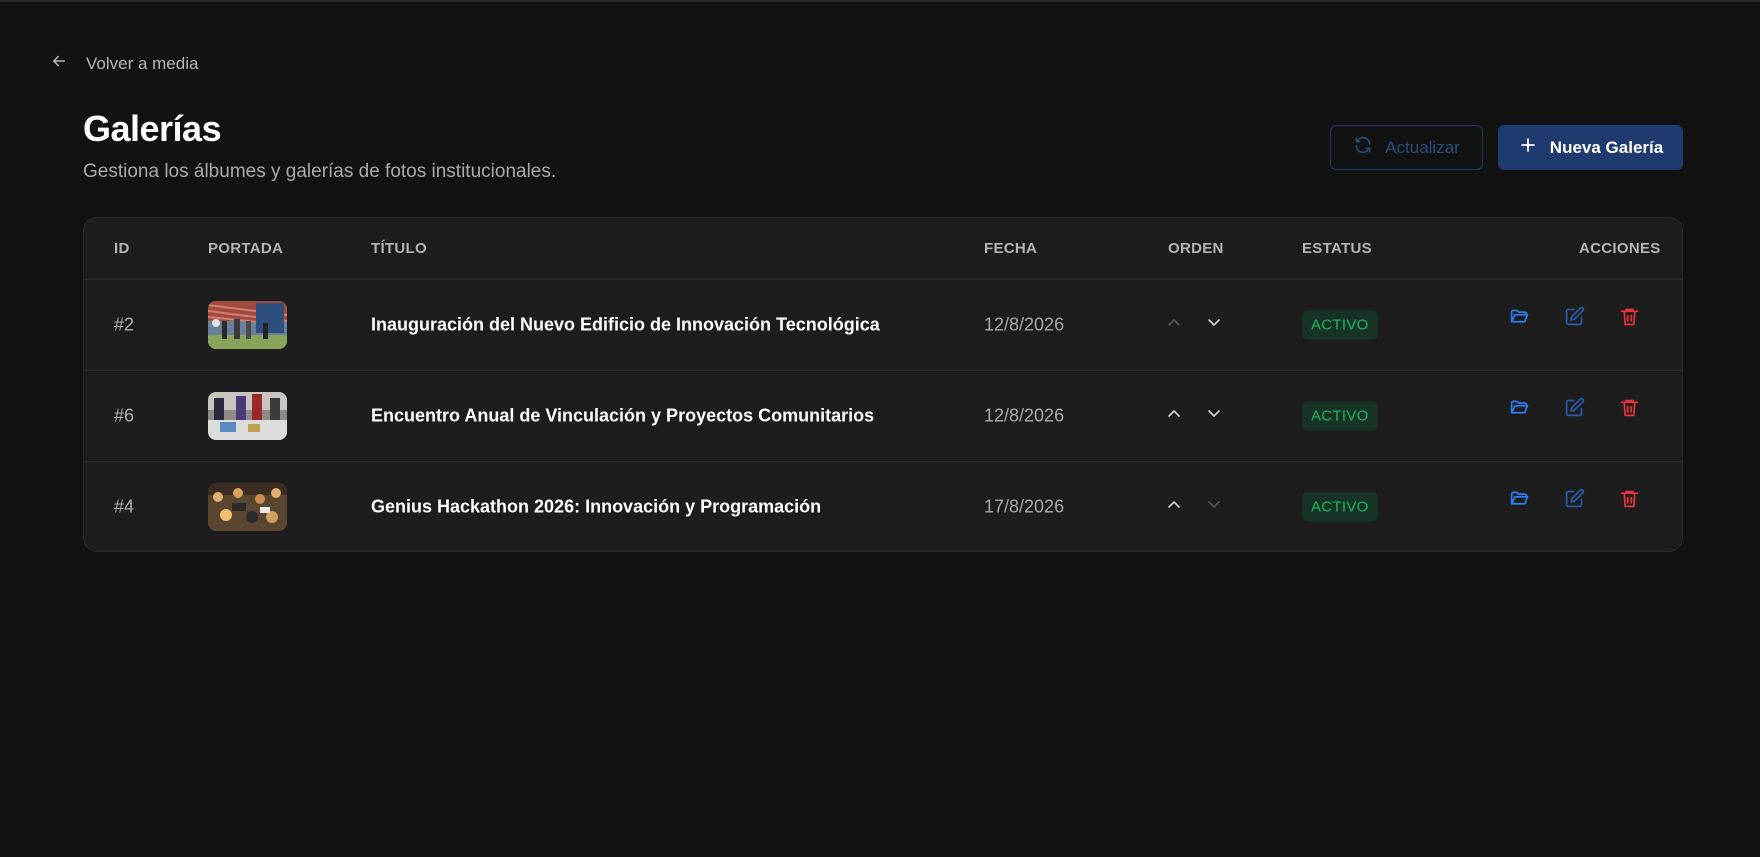 The height and width of the screenshot is (857, 1760). I want to click on arrow-left-icon, so click(59, 63).